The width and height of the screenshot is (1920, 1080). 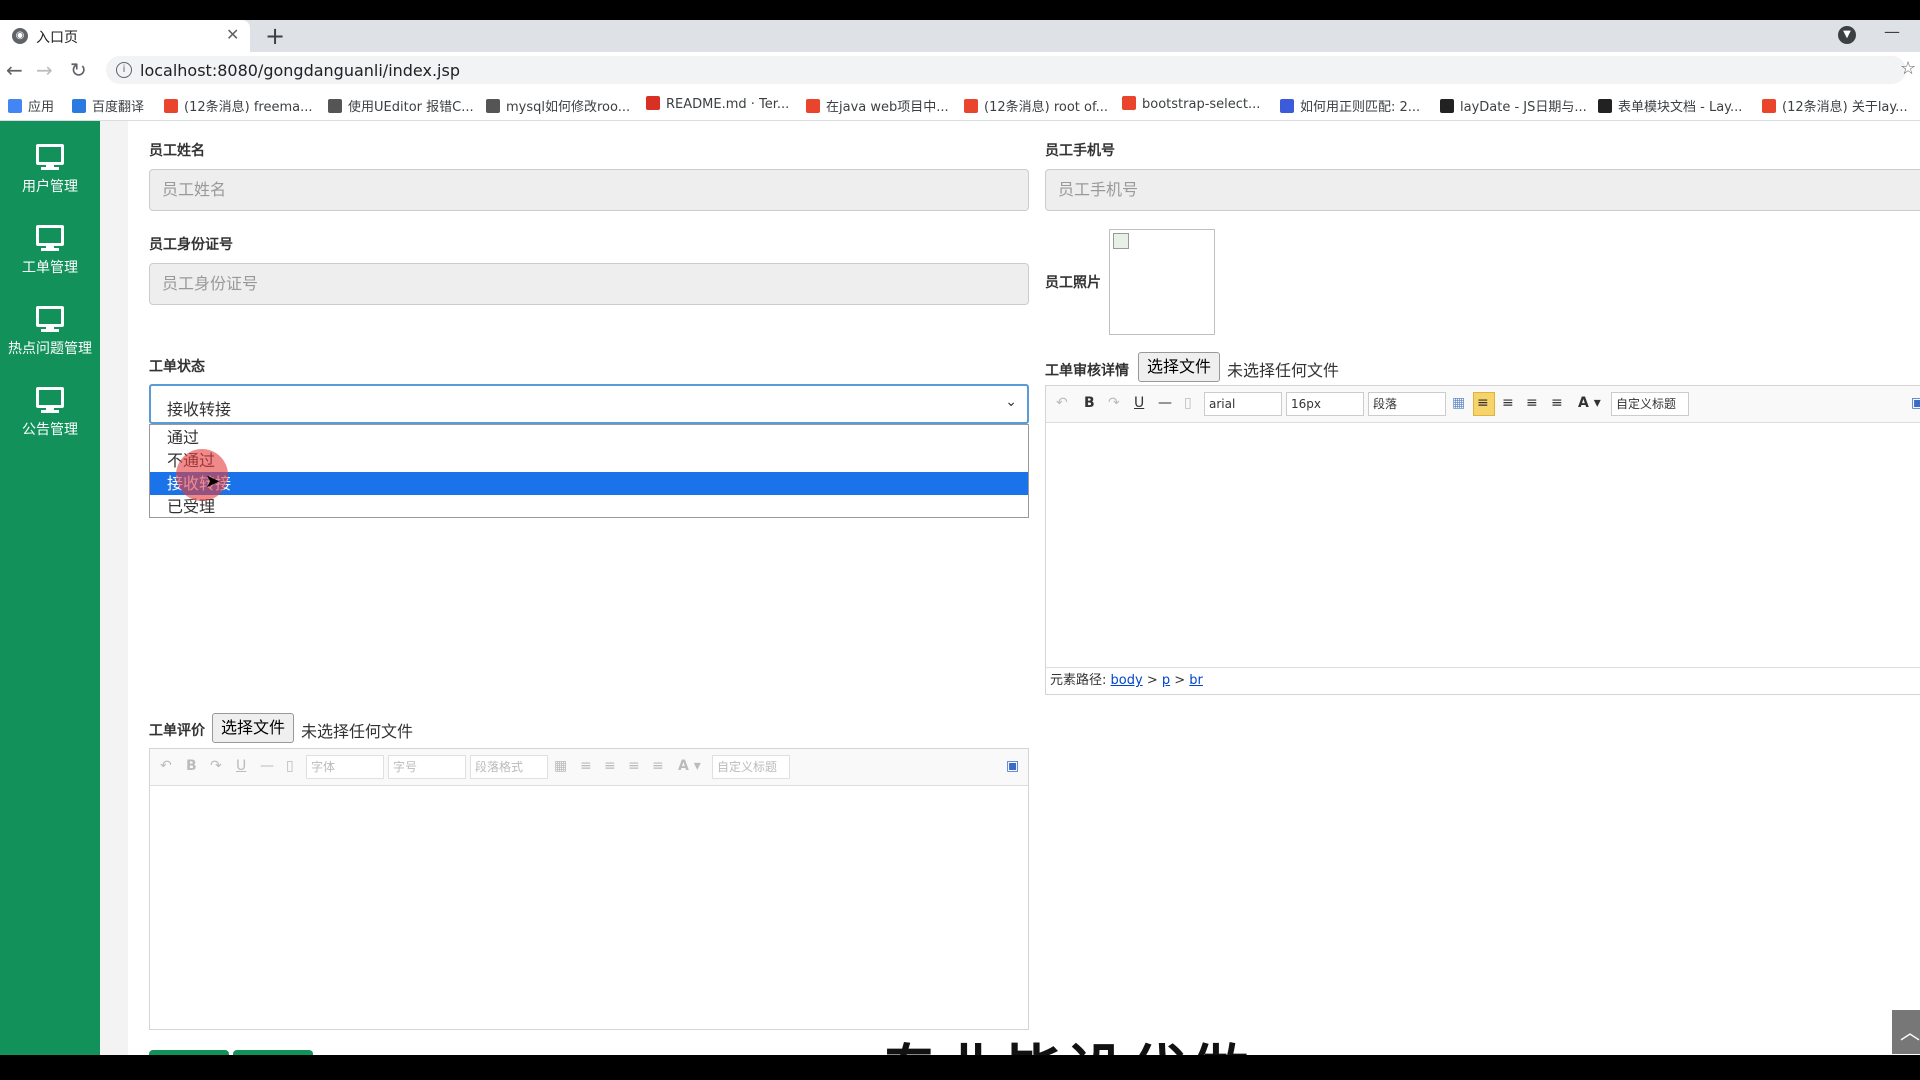 What do you see at coordinates (1325, 404) in the screenshot?
I see `font-size-select: 16px` at bounding box center [1325, 404].